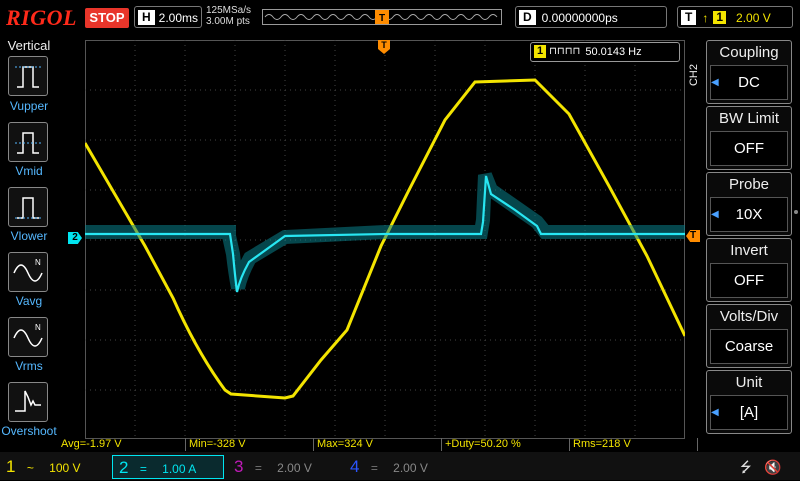  What do you see at coordinates (107, 18) in the screenshot?
I see `run-stop-indicator: STOP` at bounding box center [107, 18].